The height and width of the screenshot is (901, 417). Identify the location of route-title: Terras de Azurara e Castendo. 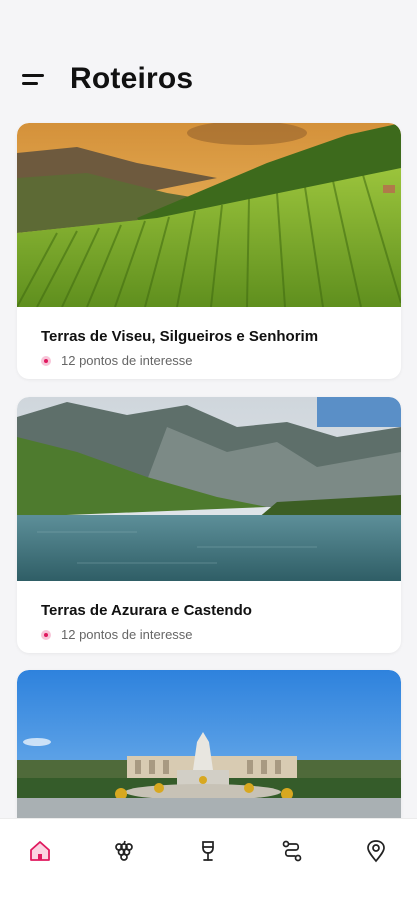
(146, 610).